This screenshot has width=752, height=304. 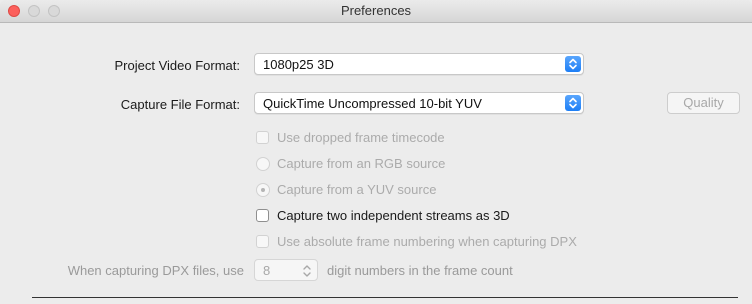 I want to click on radio-label: Capture from a YUV source, so click(x=357, y=189).